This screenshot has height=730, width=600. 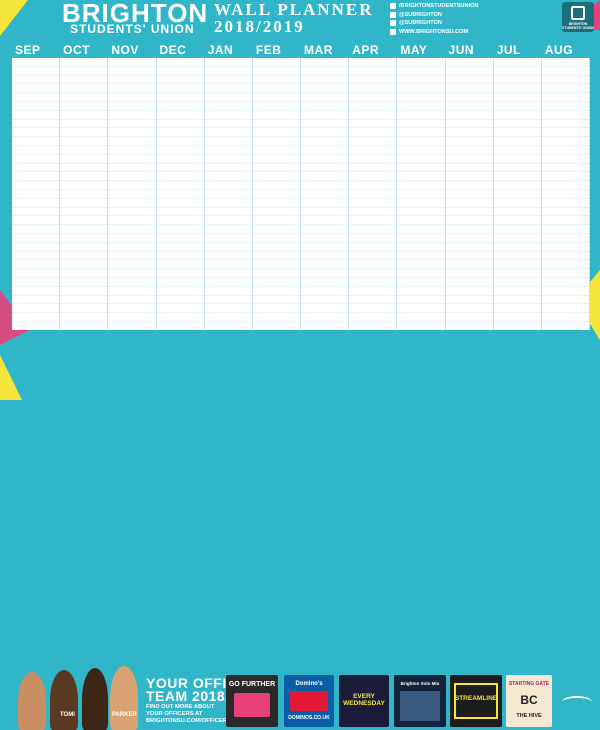 What do you see at coordinates (188, 721) in the screenshot?
I see `officers-link: BRIGHTONSU.COM/OFFICERS` at bounding box center [188, 721].